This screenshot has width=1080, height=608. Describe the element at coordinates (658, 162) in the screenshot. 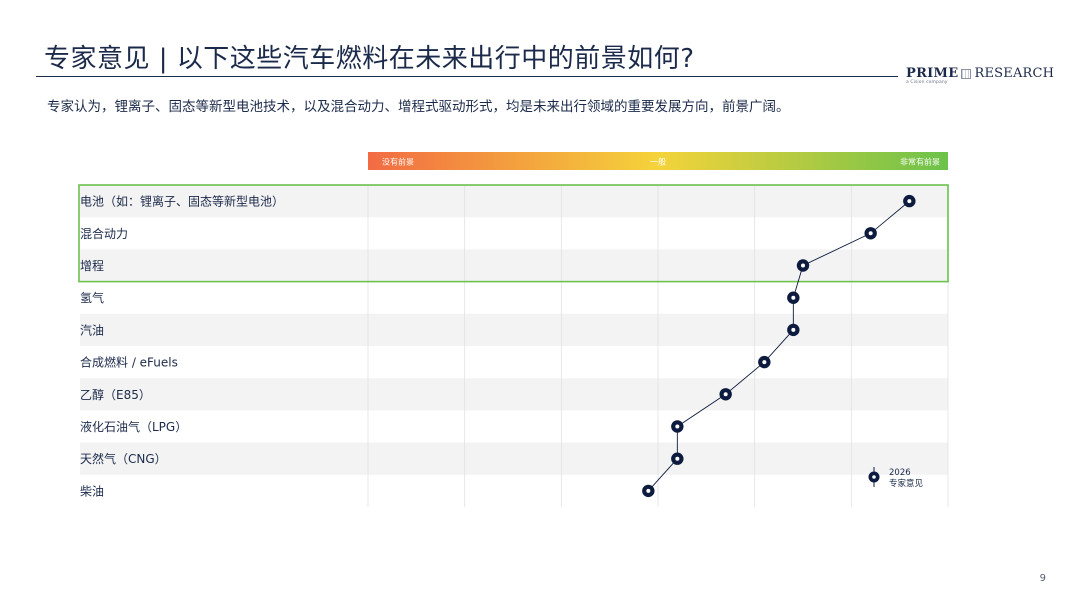

I see `scale-label-mid: 一般` at that location.